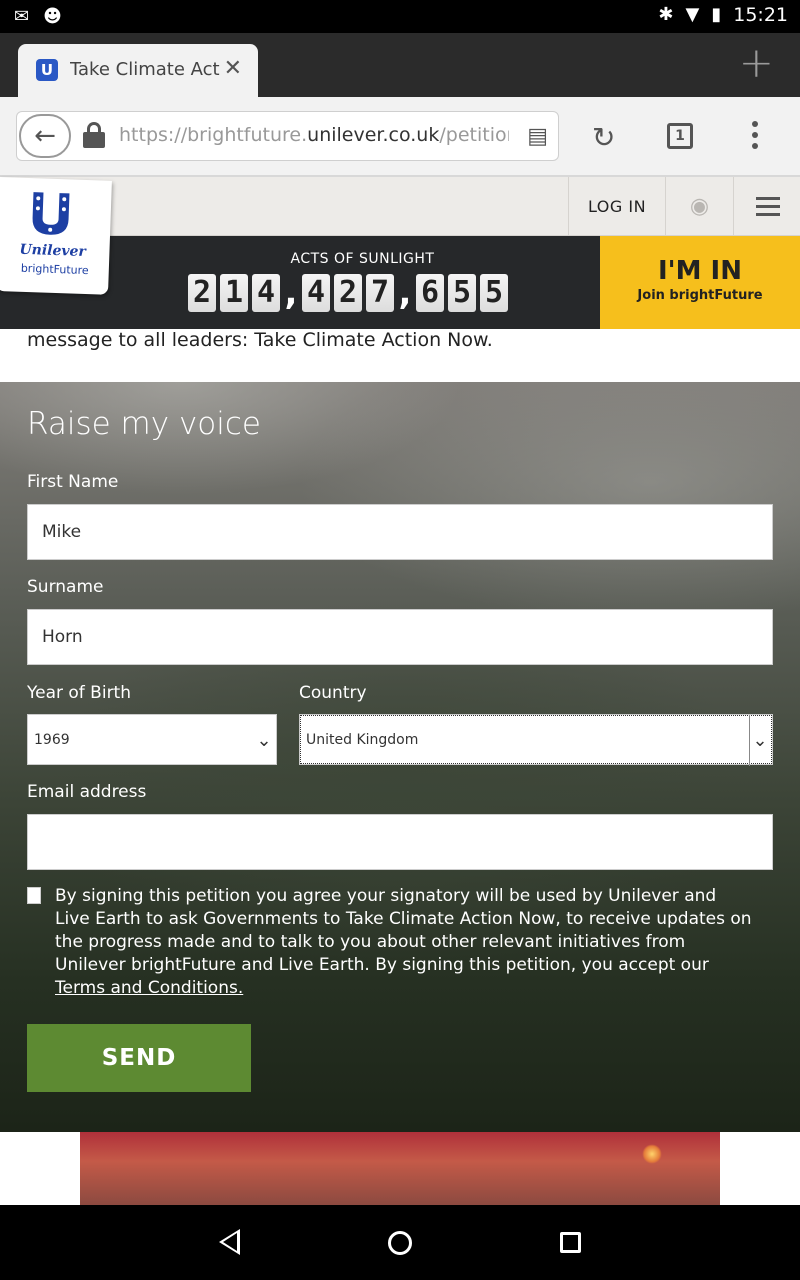 The image size is (800, 1280). I want to click on year-of-birth-value: 1969, so click(52, 740).